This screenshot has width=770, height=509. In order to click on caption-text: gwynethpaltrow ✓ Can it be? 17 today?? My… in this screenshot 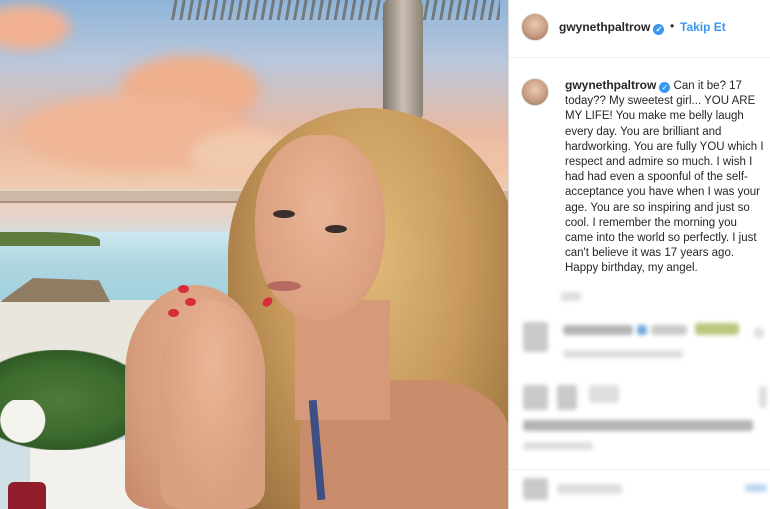, I will do `click(665, 177)`.